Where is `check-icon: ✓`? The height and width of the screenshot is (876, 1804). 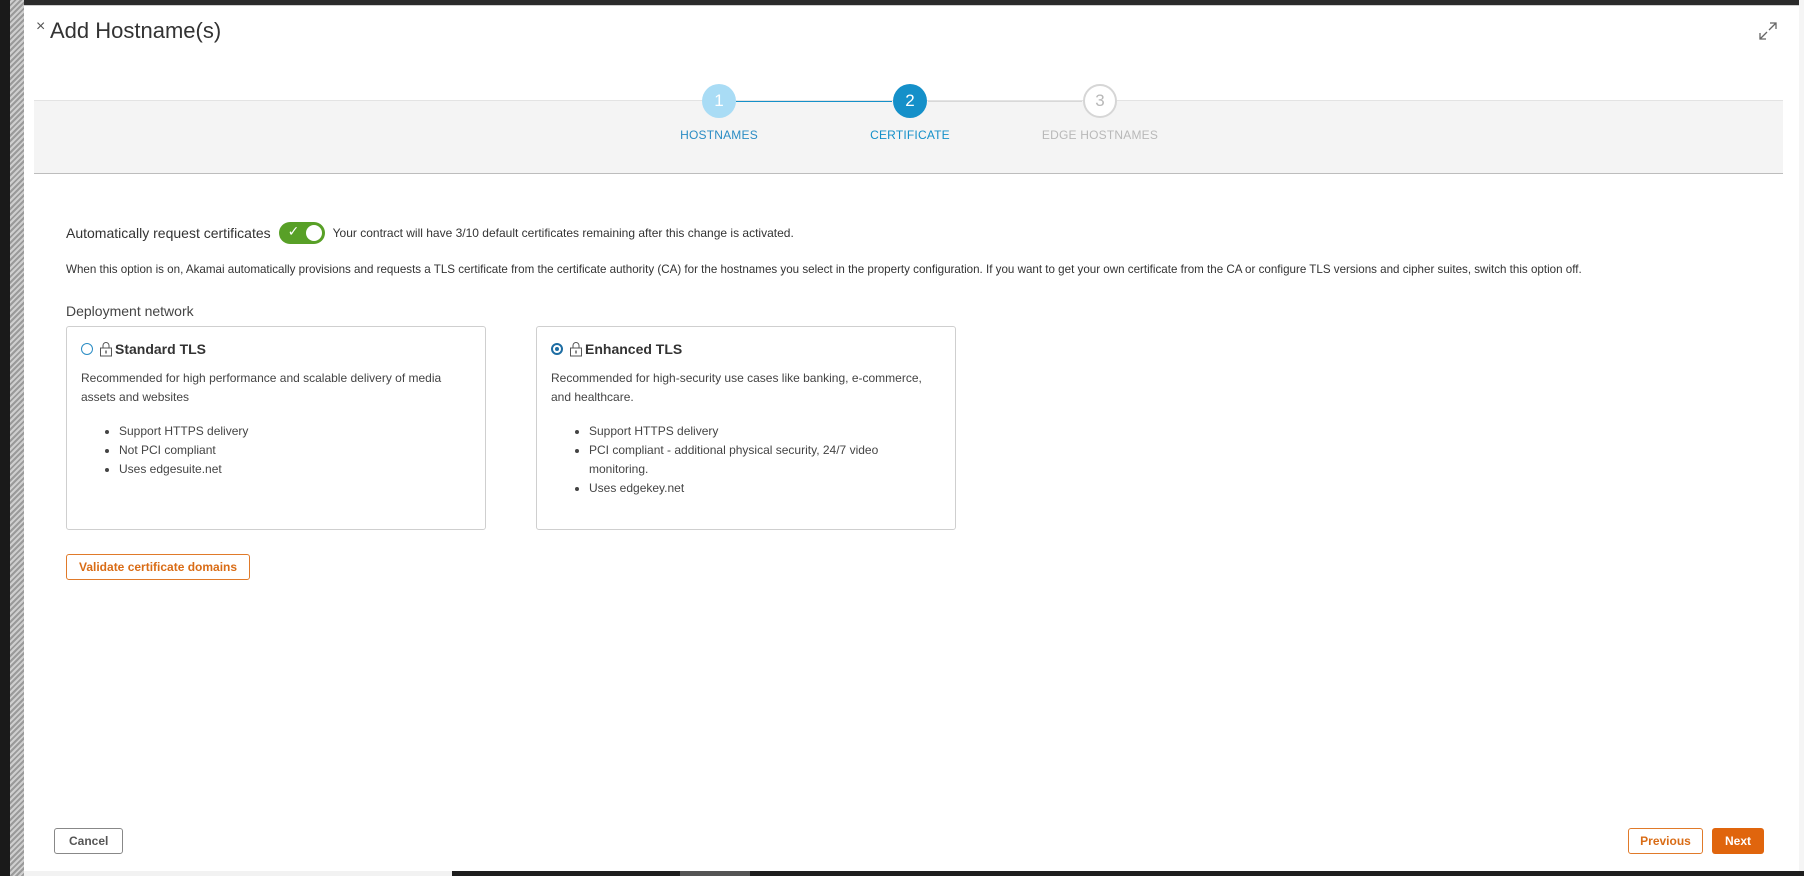 check-icon: ✓ is located at coordinates (293, 231).